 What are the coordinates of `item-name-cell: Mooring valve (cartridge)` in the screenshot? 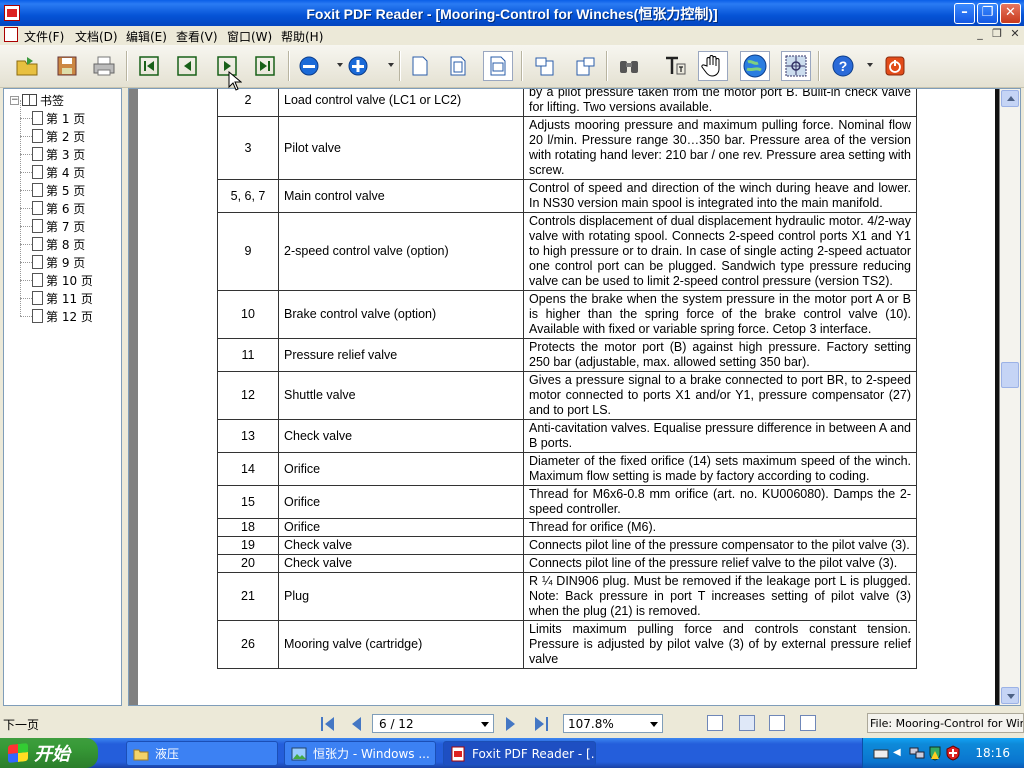 It's located at (401, 644).